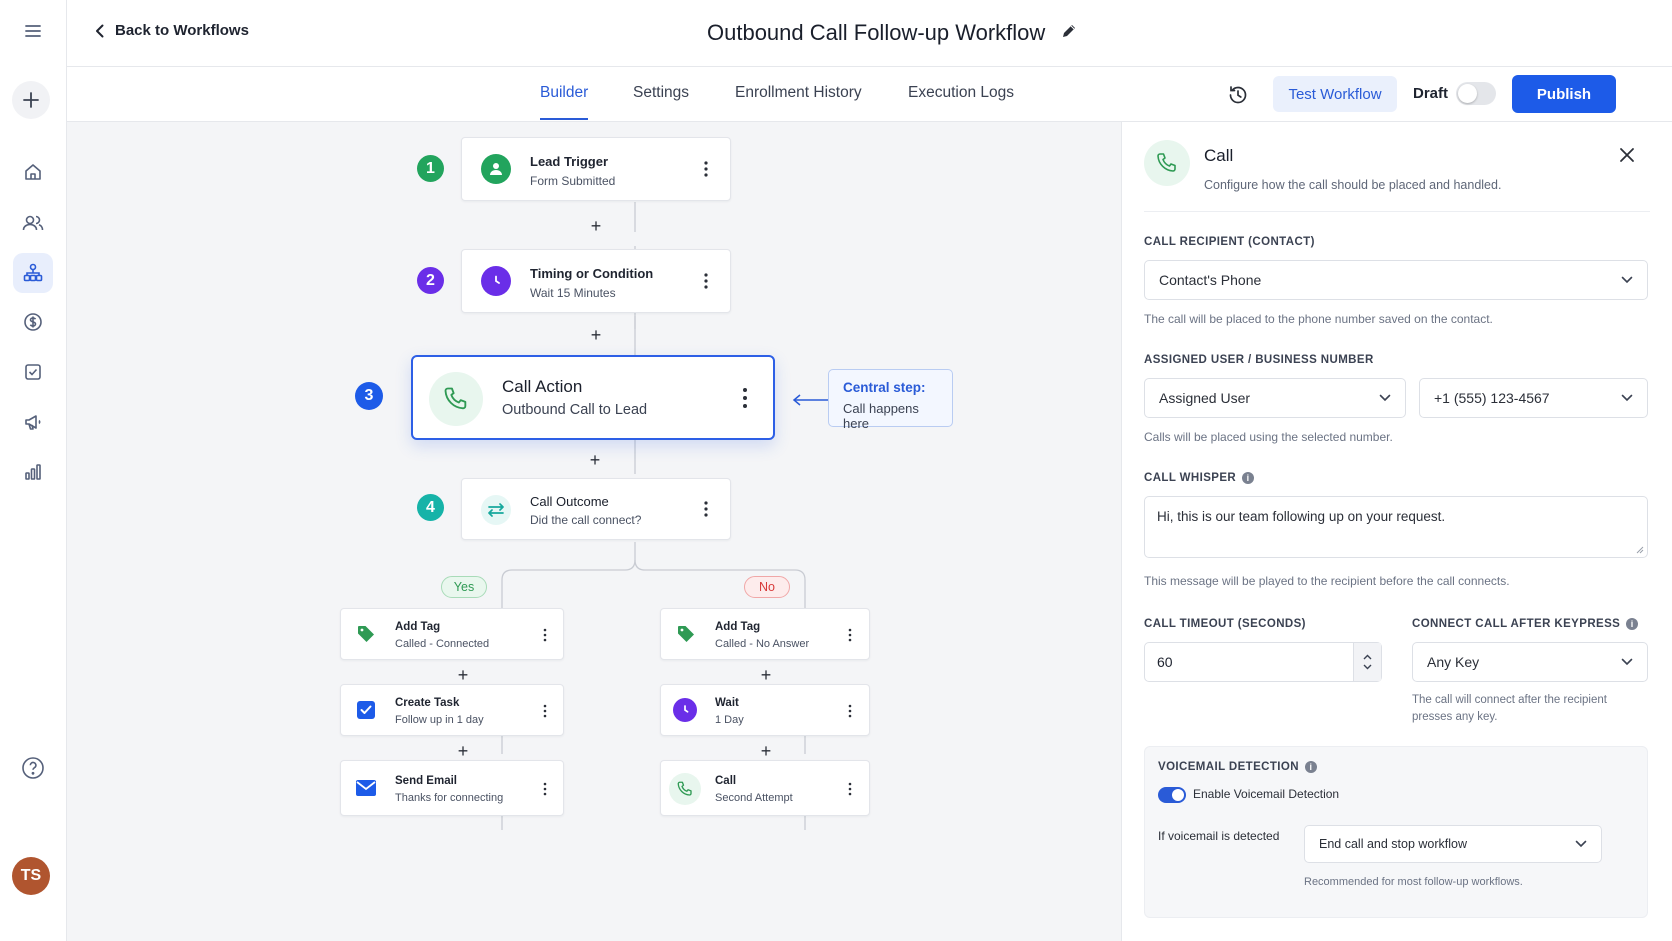 This screenshot has height=941, width=1672. I want to click on voicemail-action-value: End call and stop workflow, so click(1393, 844).